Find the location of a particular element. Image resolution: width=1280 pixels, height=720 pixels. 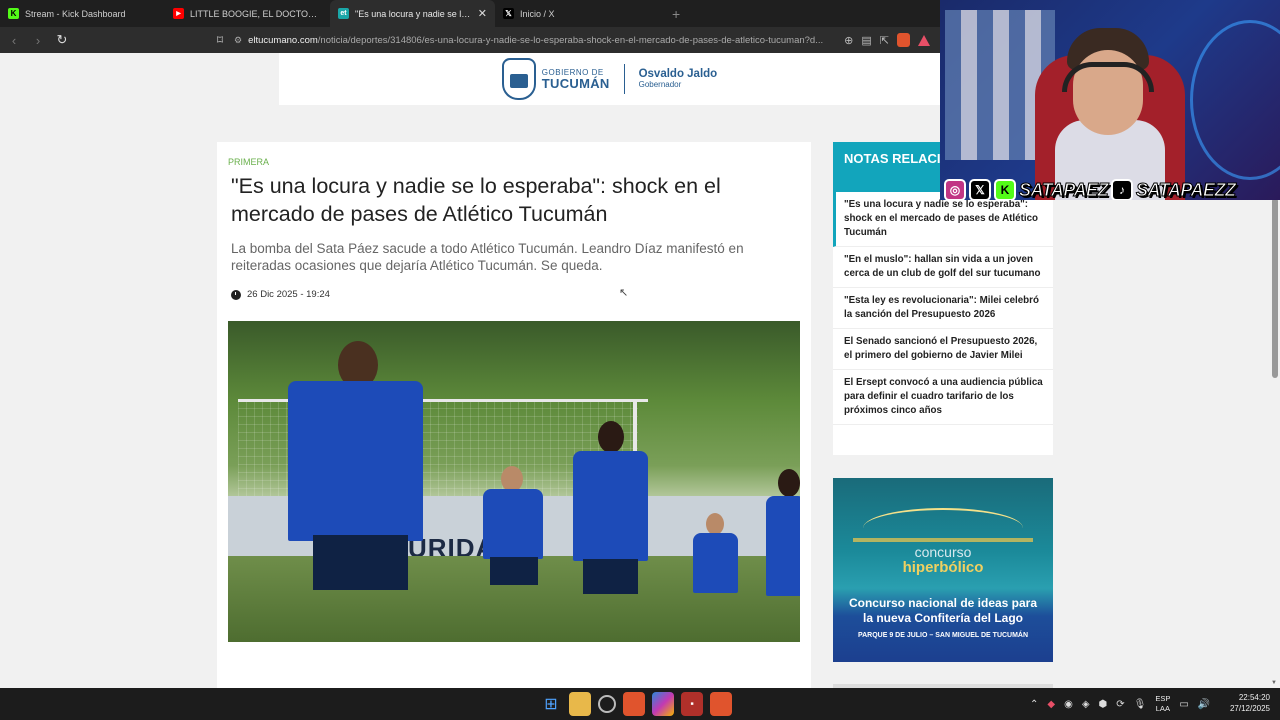

zoom-icon: ⊕ is located at coordinates (848, 40).